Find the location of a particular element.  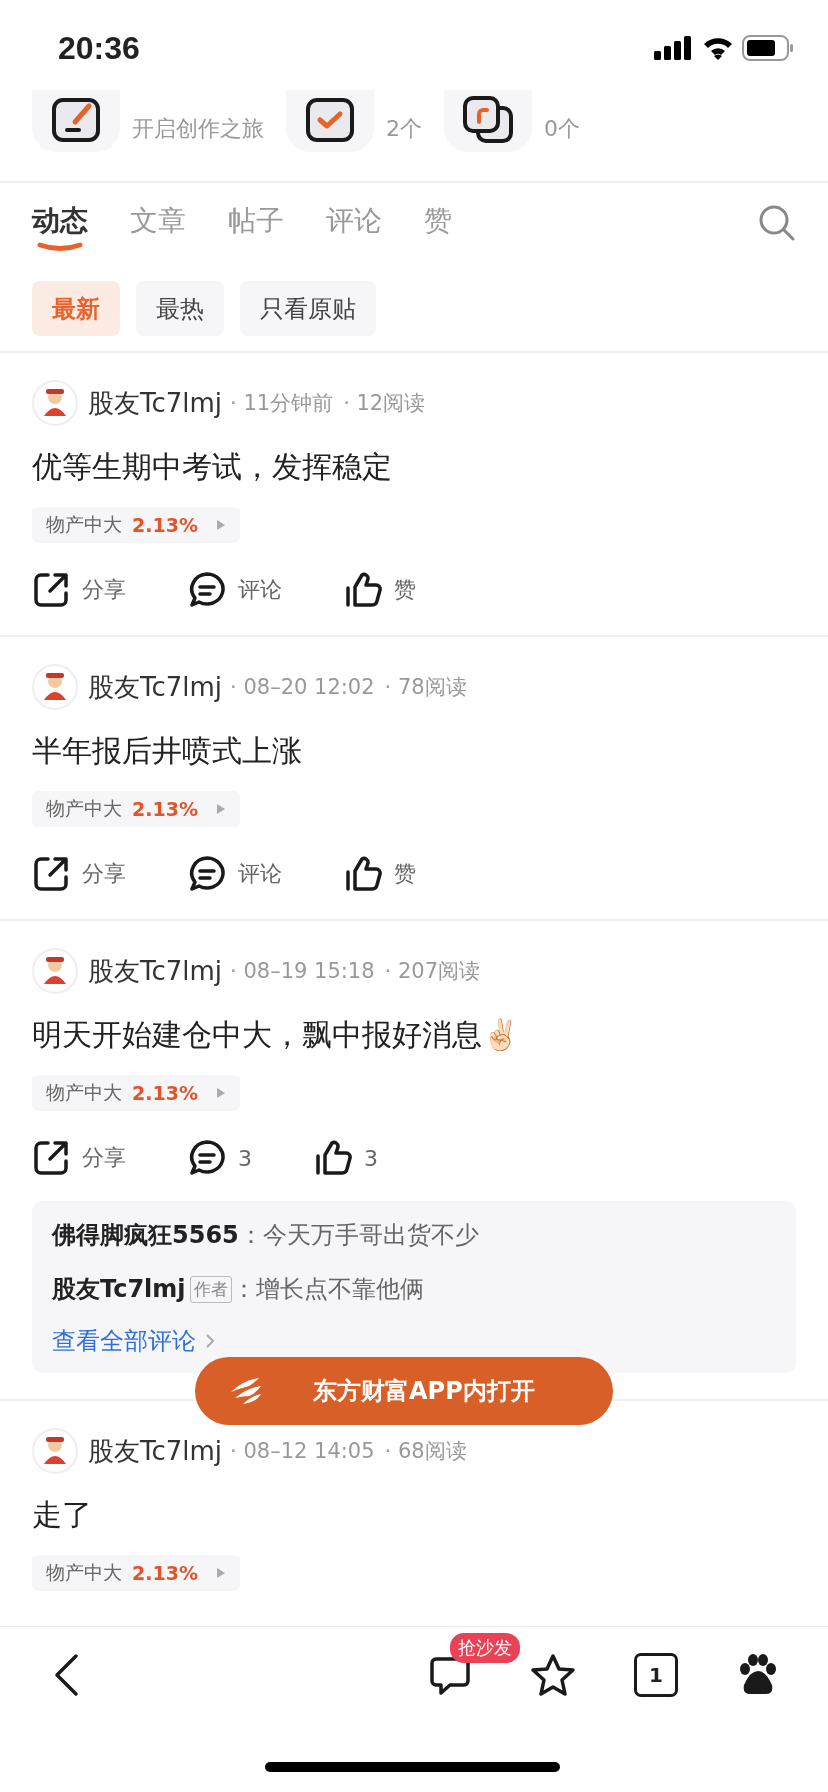

tab: 动态 is located at coordinates (60, 232).